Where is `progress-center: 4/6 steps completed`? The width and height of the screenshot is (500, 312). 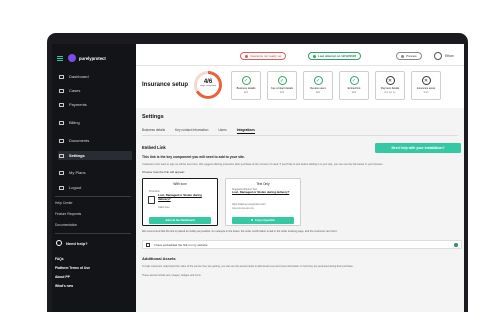 progress-center: 4/6 steps completed is located at coordinates (208, 85).